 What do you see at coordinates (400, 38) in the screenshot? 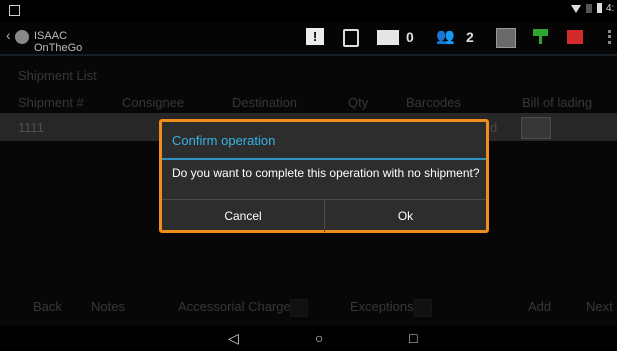
I see `messages-button: 0` at bounding box center [400, 38].